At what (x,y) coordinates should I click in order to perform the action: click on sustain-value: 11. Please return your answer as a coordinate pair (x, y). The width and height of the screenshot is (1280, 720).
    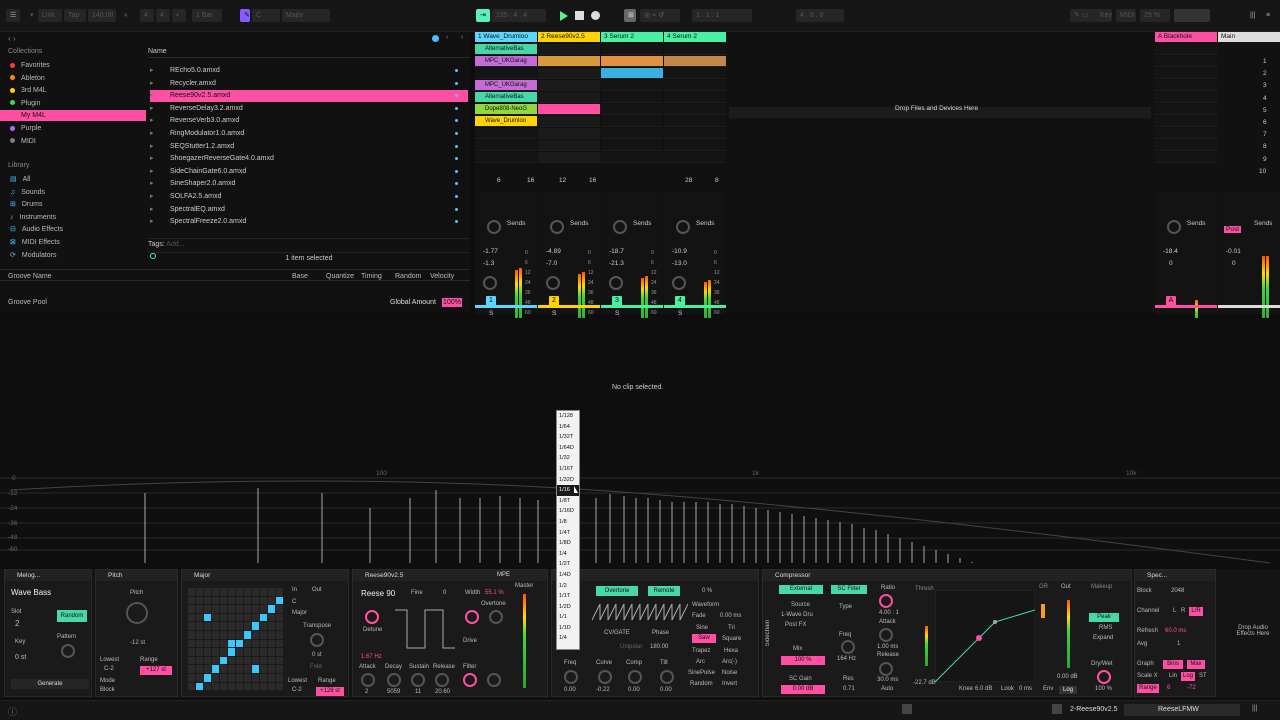
    Looking at the image, I should click on (418, 692).